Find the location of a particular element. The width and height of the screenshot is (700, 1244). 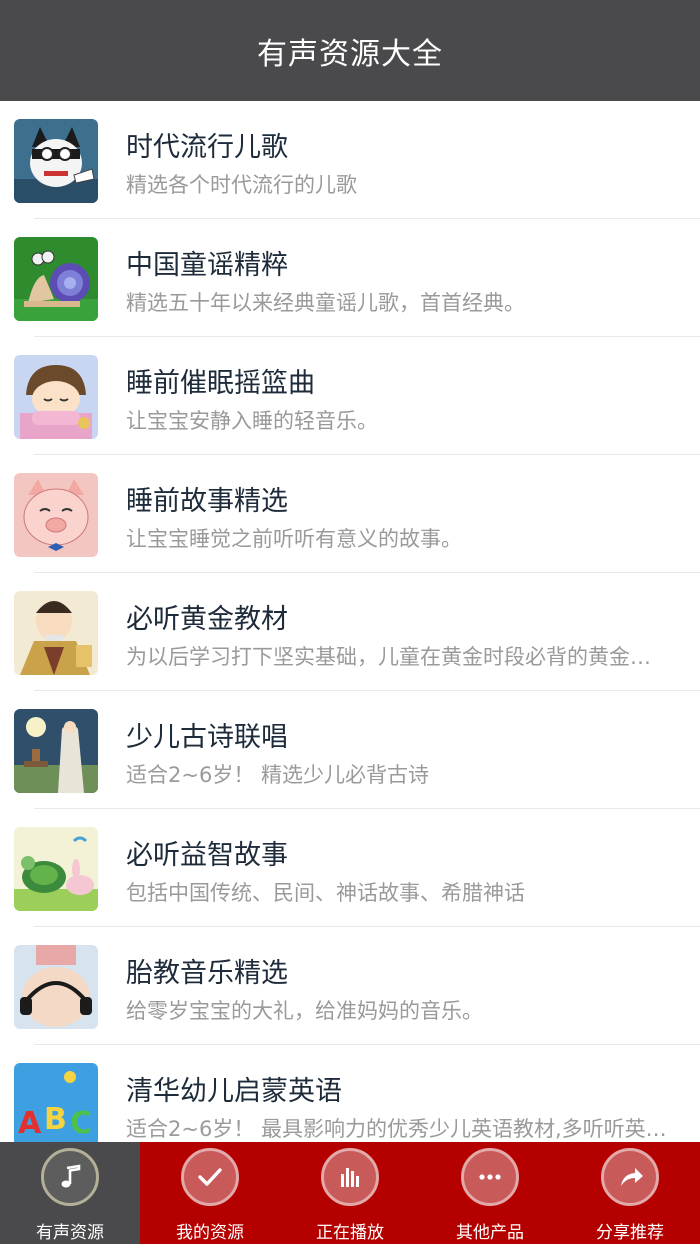

item-subtitle: 为以后学习打下坚实基础，儿童在黄金时段必背的黄金教材 is located at coordinates (398, 657).